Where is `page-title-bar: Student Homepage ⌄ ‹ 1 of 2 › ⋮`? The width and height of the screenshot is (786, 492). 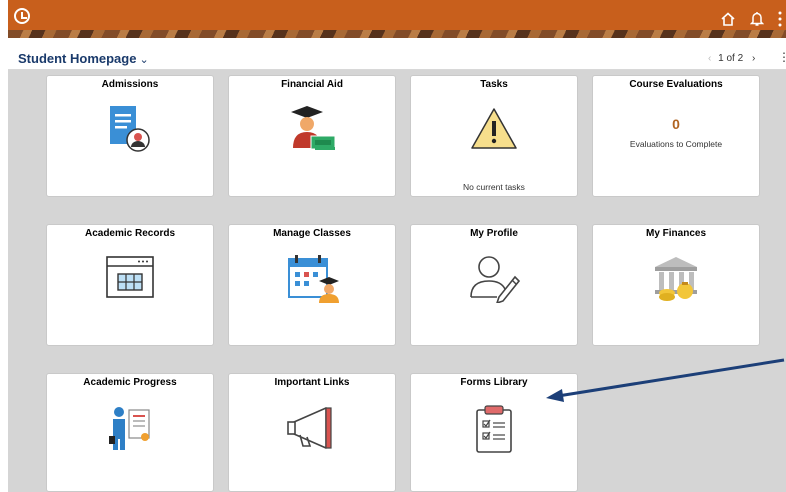
page-title-bar: Student Homepage ⌄ ‹ 1 of 2 › ⋮ is located at coordinates (397, 57).